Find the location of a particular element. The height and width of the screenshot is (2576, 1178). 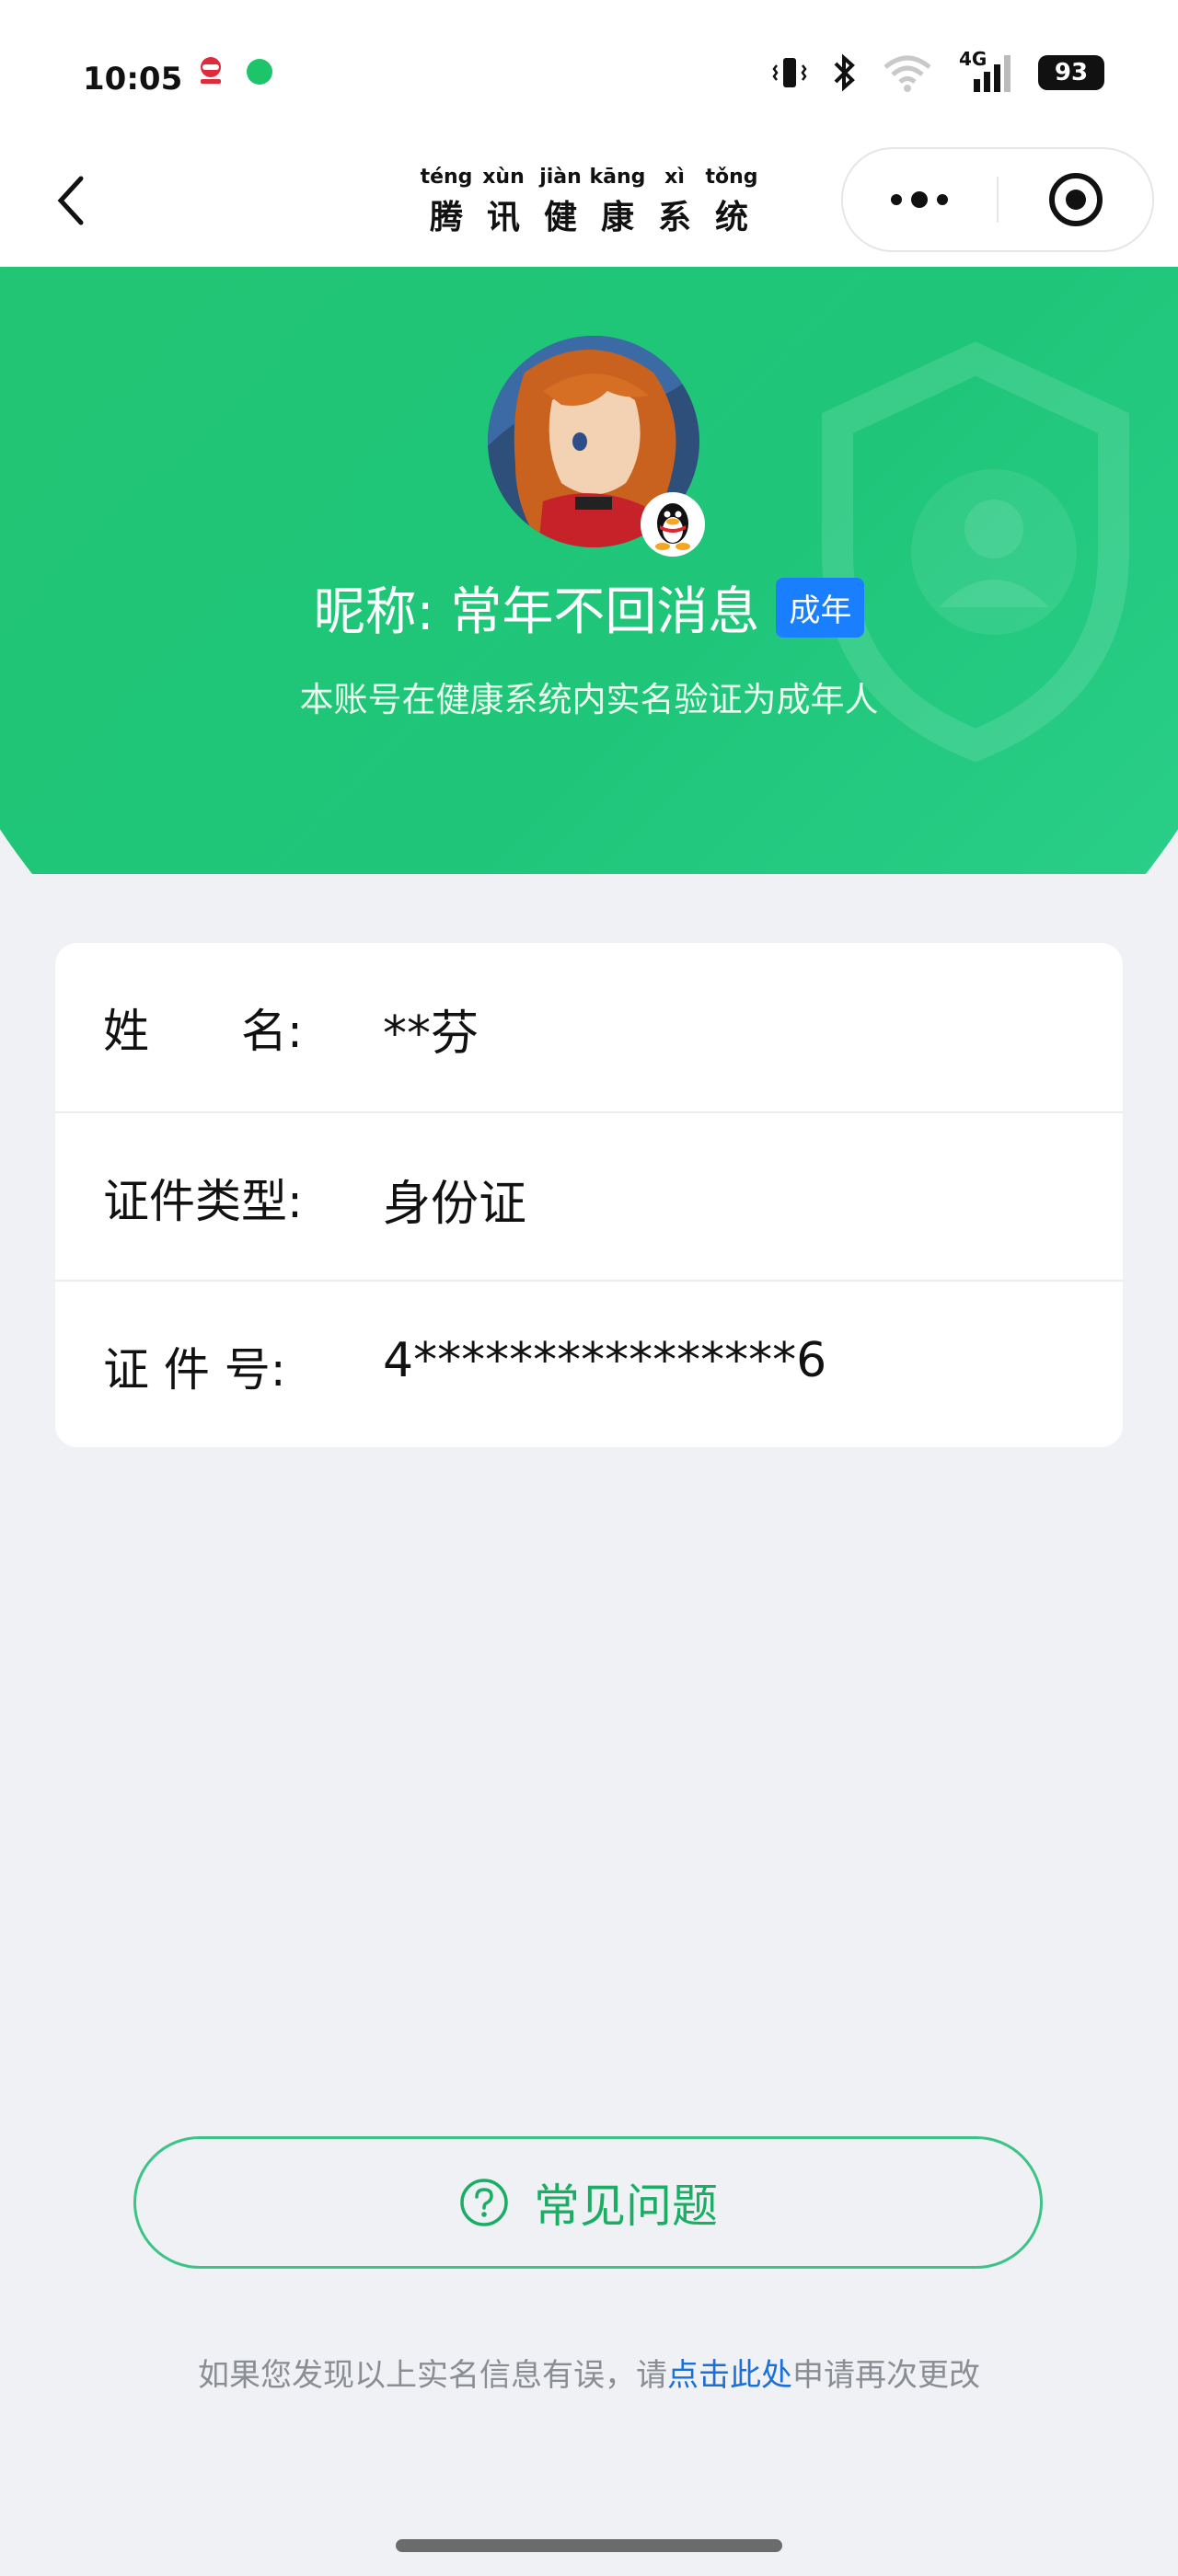

page-title: téng 腾 xùn 讯 jiàn 健 kāng 康 xì 系 tǒng 统 is located at coordinates (589, 205).